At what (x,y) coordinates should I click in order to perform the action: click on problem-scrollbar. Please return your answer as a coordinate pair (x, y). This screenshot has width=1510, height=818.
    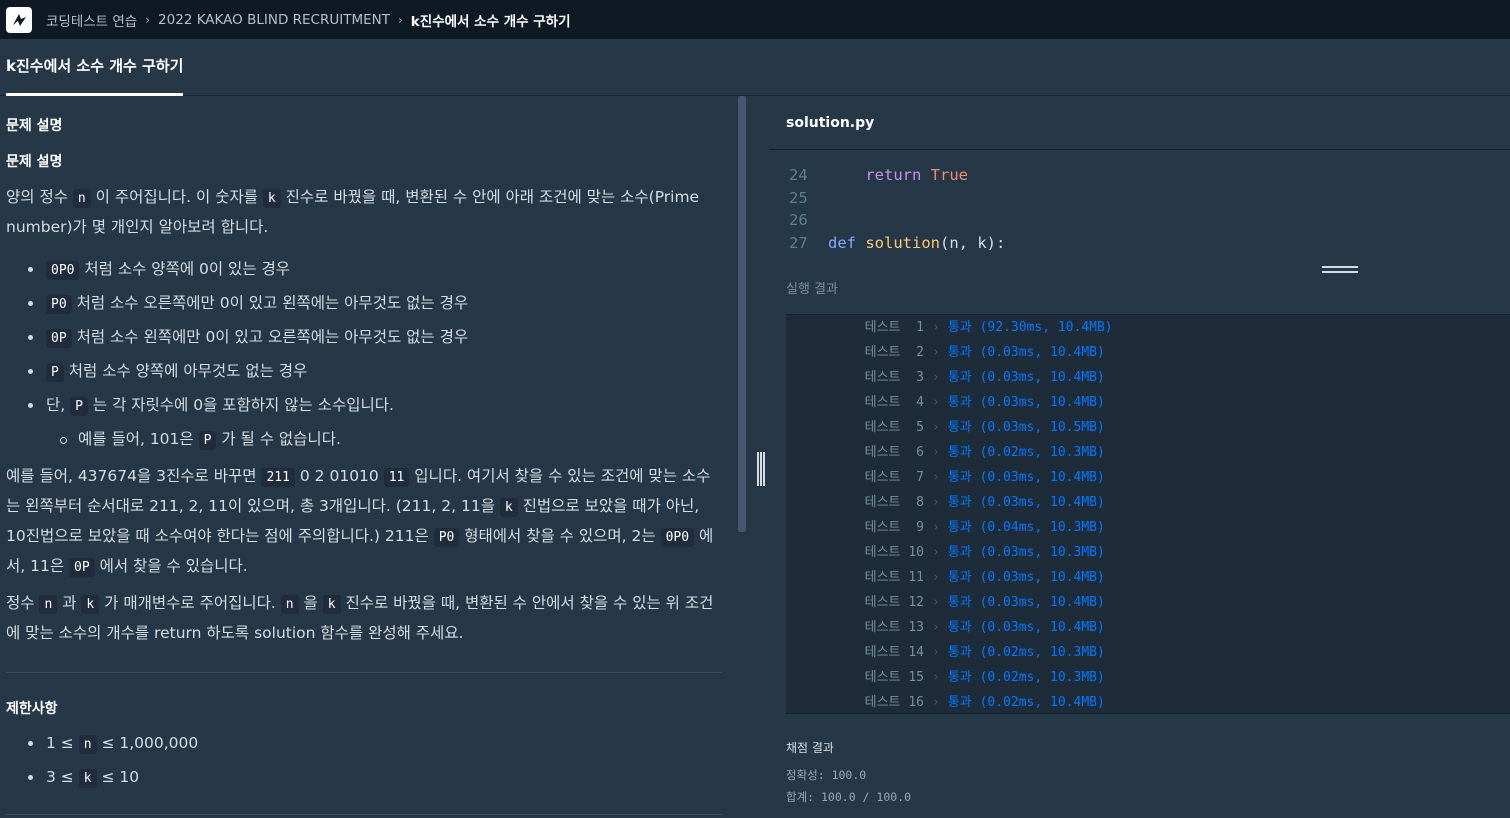
    Looking at the image, I should click on (742, 314).